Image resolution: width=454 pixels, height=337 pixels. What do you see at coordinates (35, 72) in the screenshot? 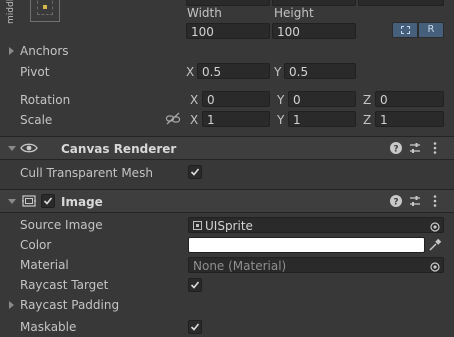
I see `pivot-label: Pivot` at bounding box center [35, 72].